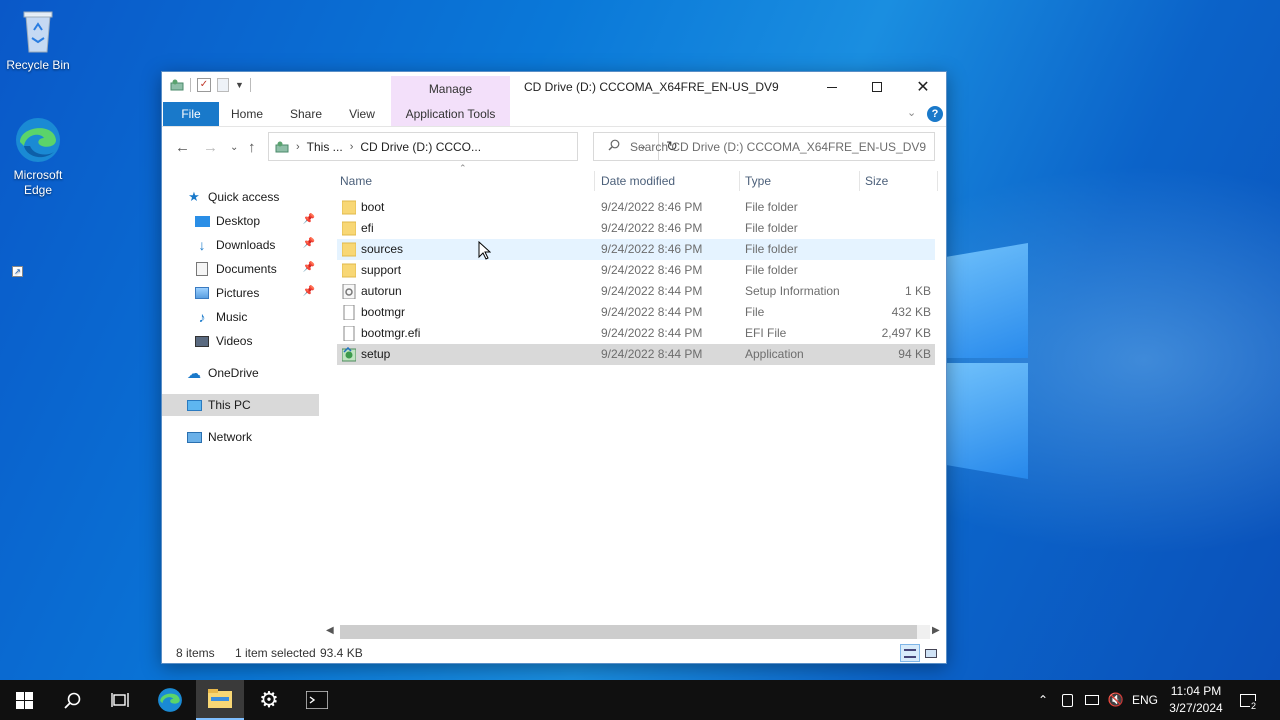 This screenshot has height=720, width=1280. Describe the element at coordinates (1116, 700) in the screenshot. I see `tray-volume-muted-icon: 🔇` at that location.